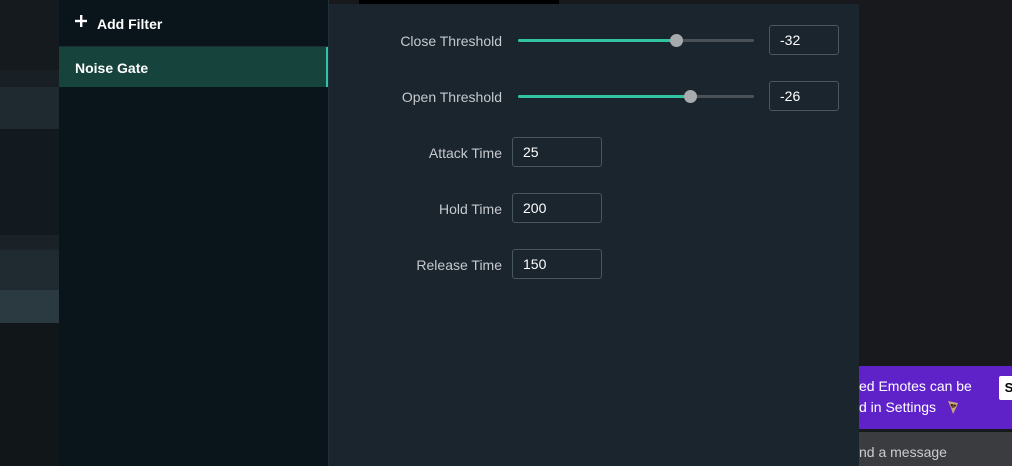 The height and width of the screenshot is (466, 1012). Describe the element at coordinates (470, 209) in the screenshot. I see `hold-time-label: Hold Time` at that location.